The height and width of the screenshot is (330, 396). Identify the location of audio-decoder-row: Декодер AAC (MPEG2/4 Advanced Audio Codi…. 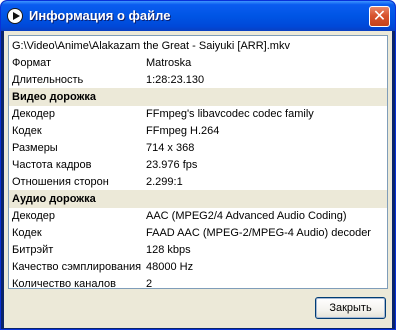
(198, 216).